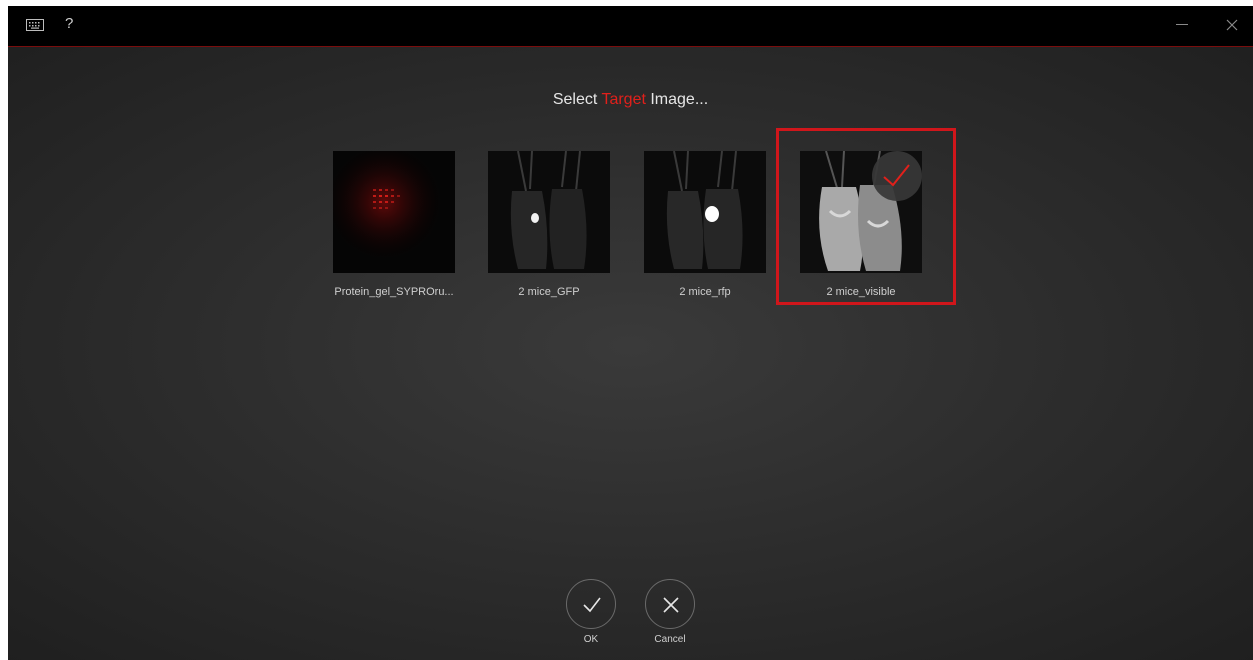 The height and width of the screenshot is (660, 1253). What do you see at coordinates (575, 99) in the screenshot?
I see `heading-prefix: Select` at bounding box center [575, 99].